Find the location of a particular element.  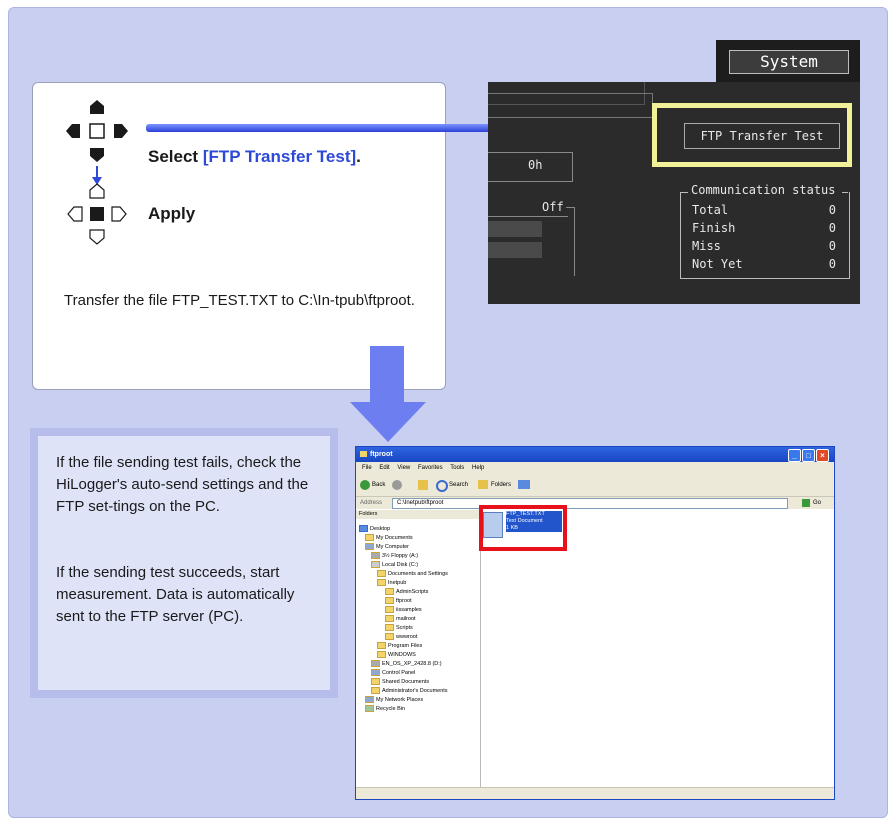

tree-item-adminscripts: AdminScripts is located at coordinates (406, 592).